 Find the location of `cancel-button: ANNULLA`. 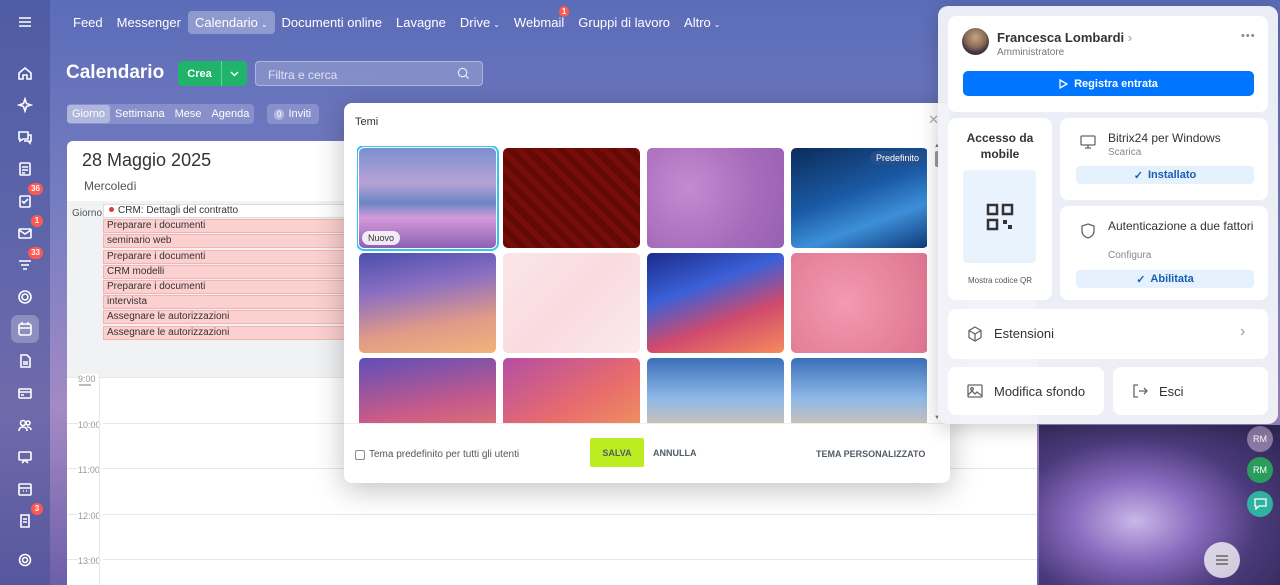

cancel-button: ANNULLA is located at coordinates (675, 453).